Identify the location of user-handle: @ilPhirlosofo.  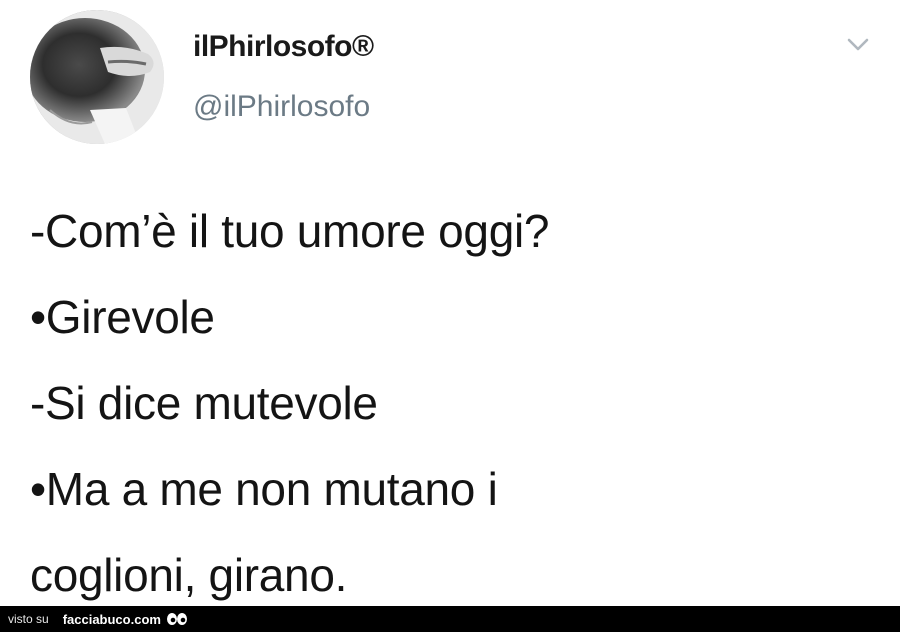
(281, 107).